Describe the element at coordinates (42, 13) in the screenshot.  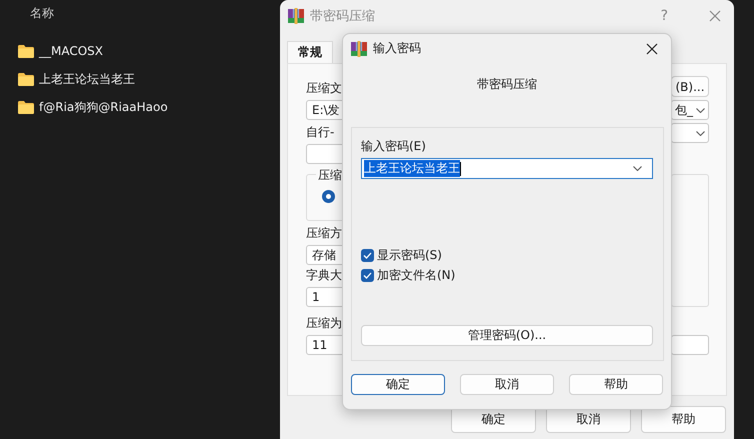
I see `column-header: 名称` at that location.